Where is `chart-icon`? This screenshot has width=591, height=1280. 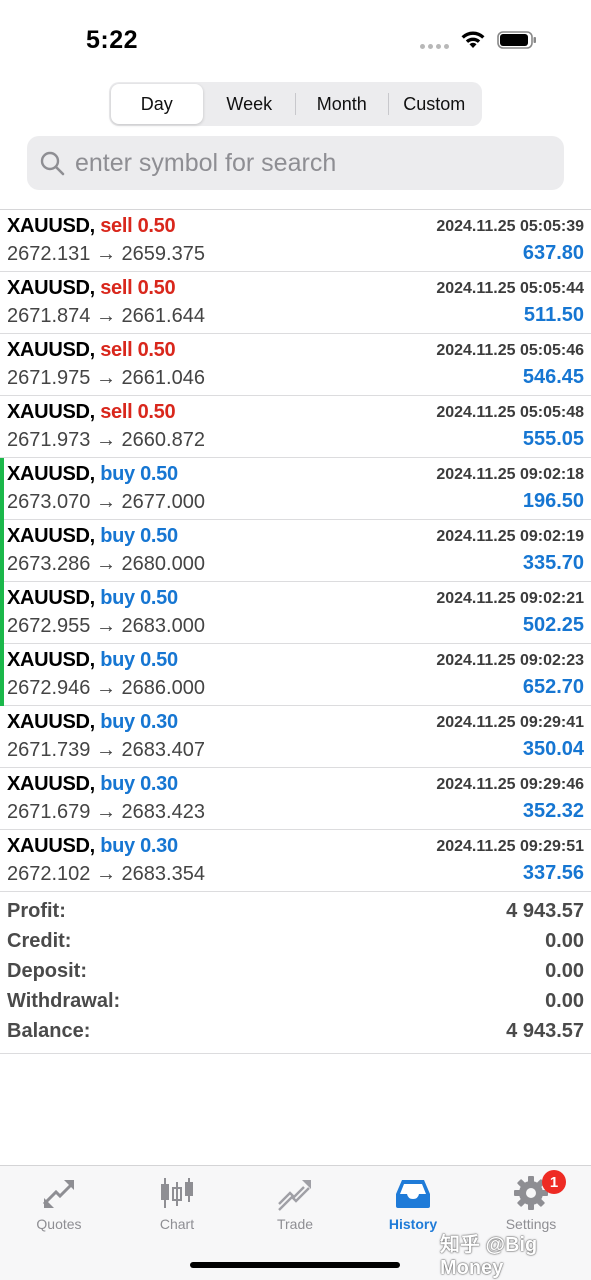
chart-icon is located at coordinates (177, 1193).